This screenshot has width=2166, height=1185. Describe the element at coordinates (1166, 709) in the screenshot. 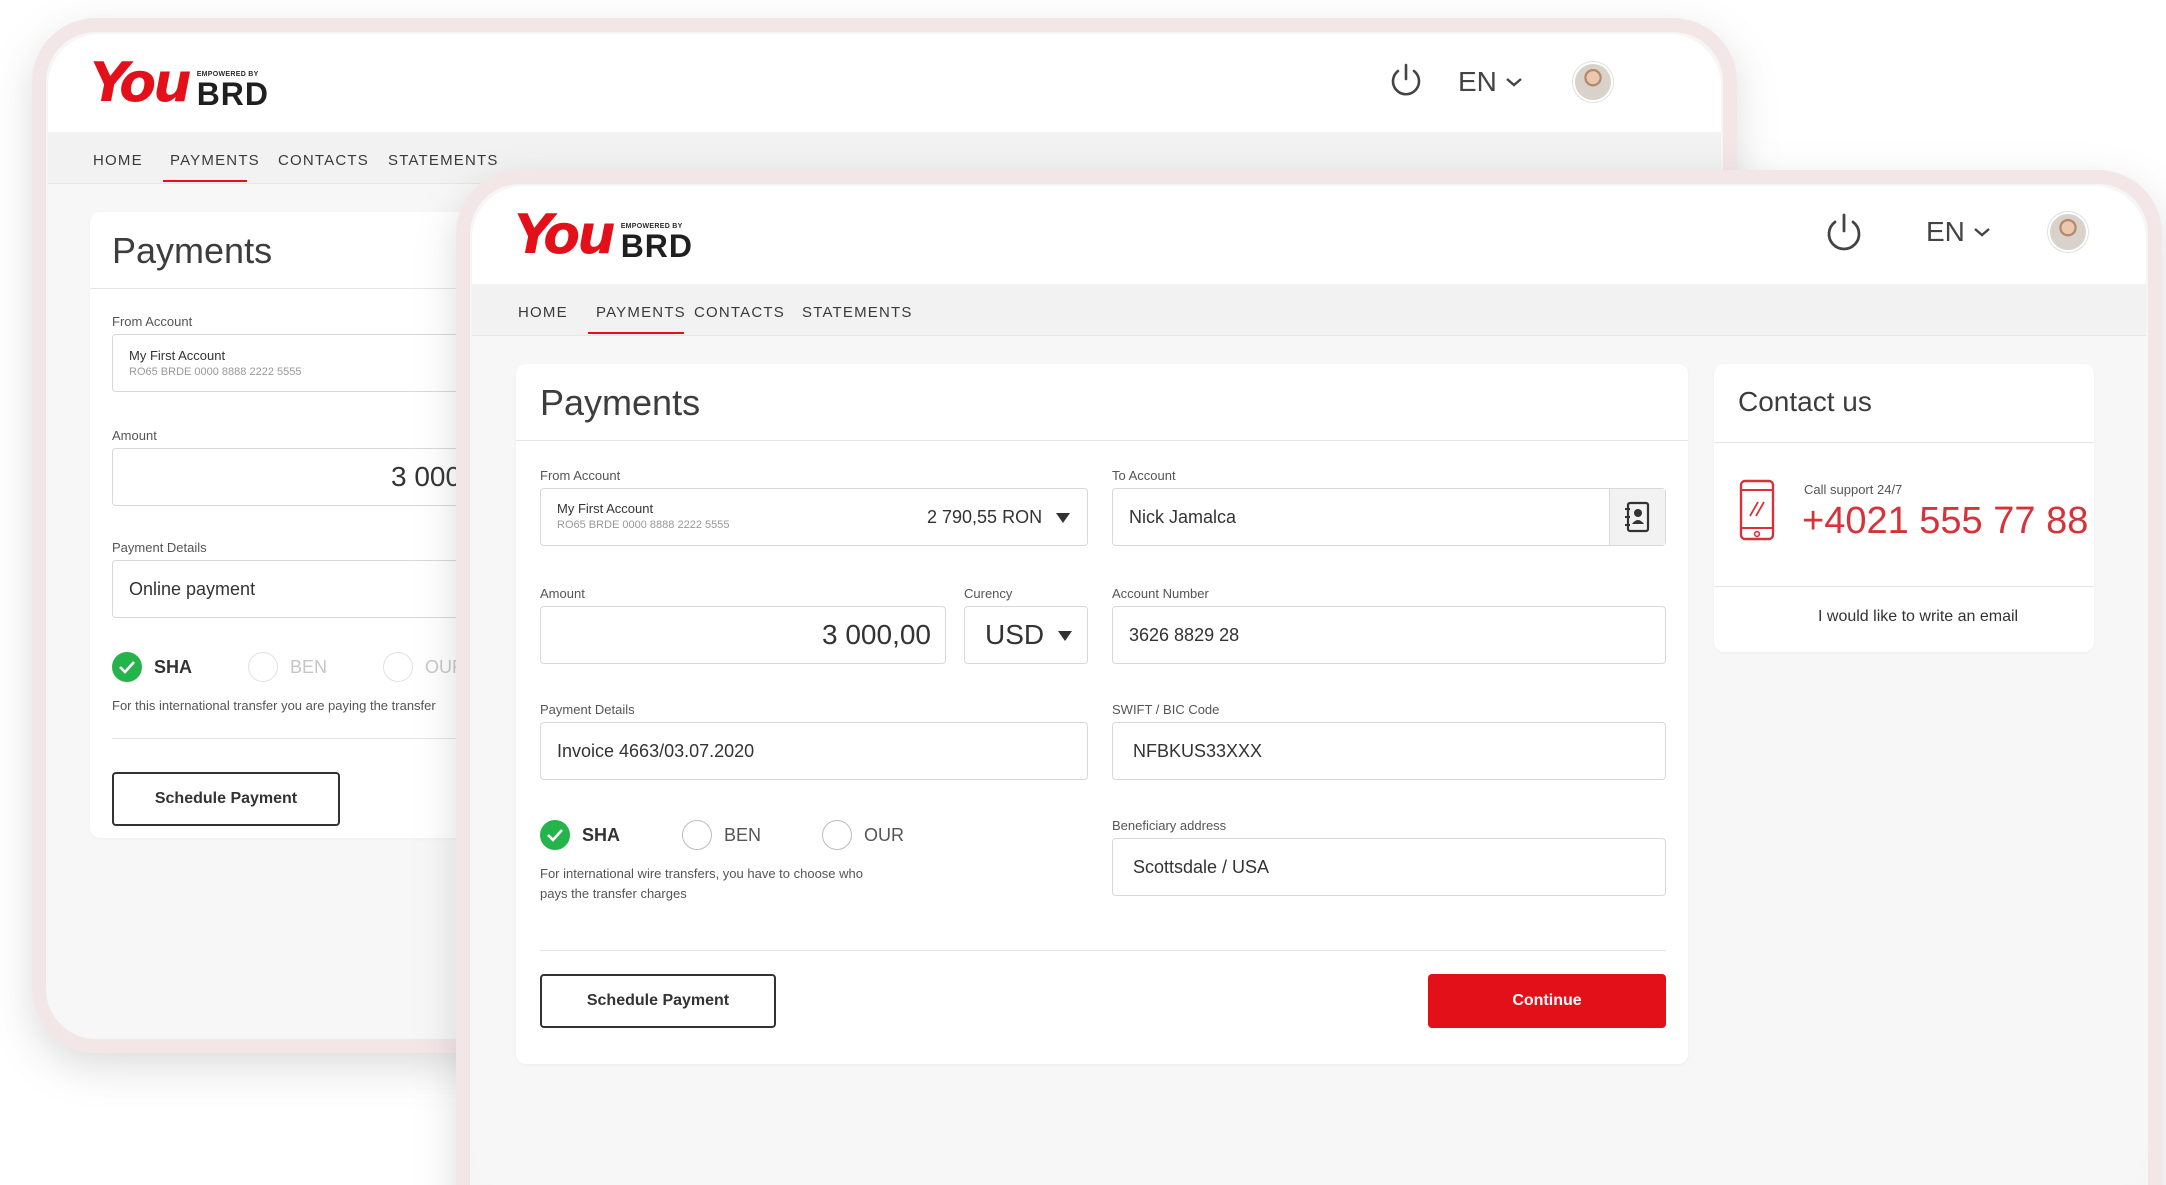

I see `swift-label: SWIFT / BIC Code` at that location.